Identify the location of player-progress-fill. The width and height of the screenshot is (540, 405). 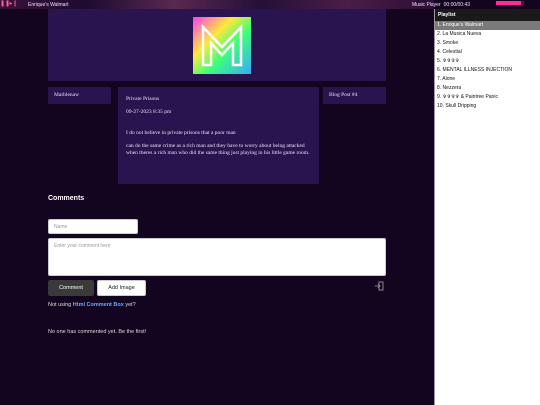
(509, 3).